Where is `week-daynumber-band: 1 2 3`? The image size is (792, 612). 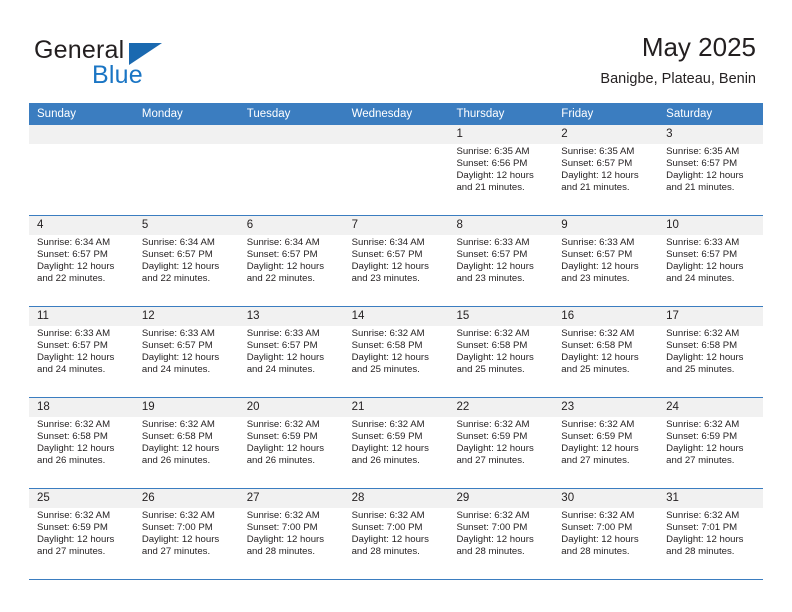
week-daynumber-band: 1 2 3 is located at coordinates (396, 134).